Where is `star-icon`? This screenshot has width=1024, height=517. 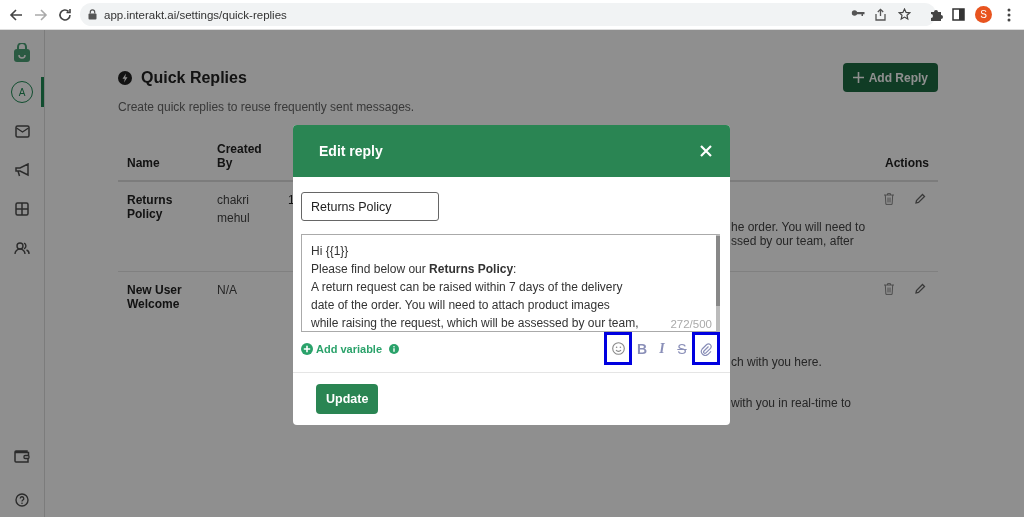 star-icon is located at coordinates (904, 14).